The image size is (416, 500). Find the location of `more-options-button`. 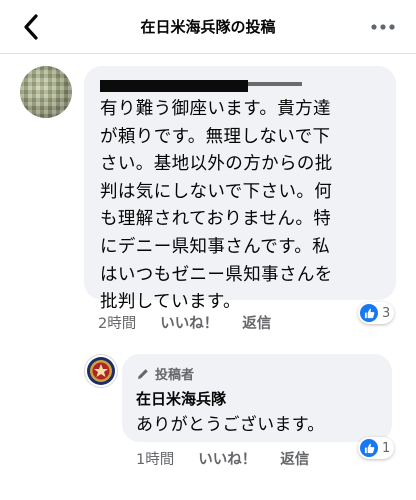

more-options-button is located at coordinates (383, 27).